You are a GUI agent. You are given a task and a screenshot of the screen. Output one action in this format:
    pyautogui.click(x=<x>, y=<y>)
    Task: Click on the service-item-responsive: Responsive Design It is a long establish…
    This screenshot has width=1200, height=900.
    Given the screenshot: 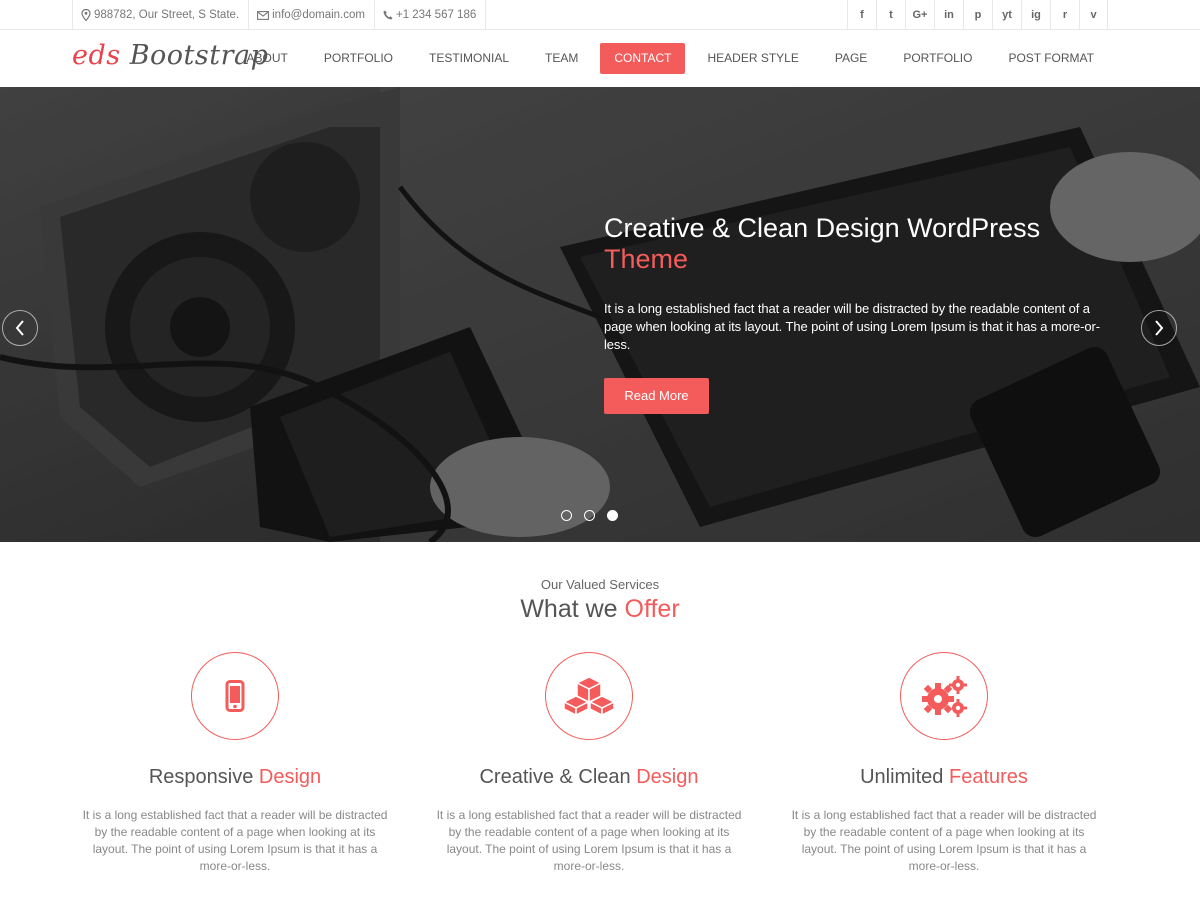 What is the action you would take?
    pyautogui.click(x=235, y=763)
    